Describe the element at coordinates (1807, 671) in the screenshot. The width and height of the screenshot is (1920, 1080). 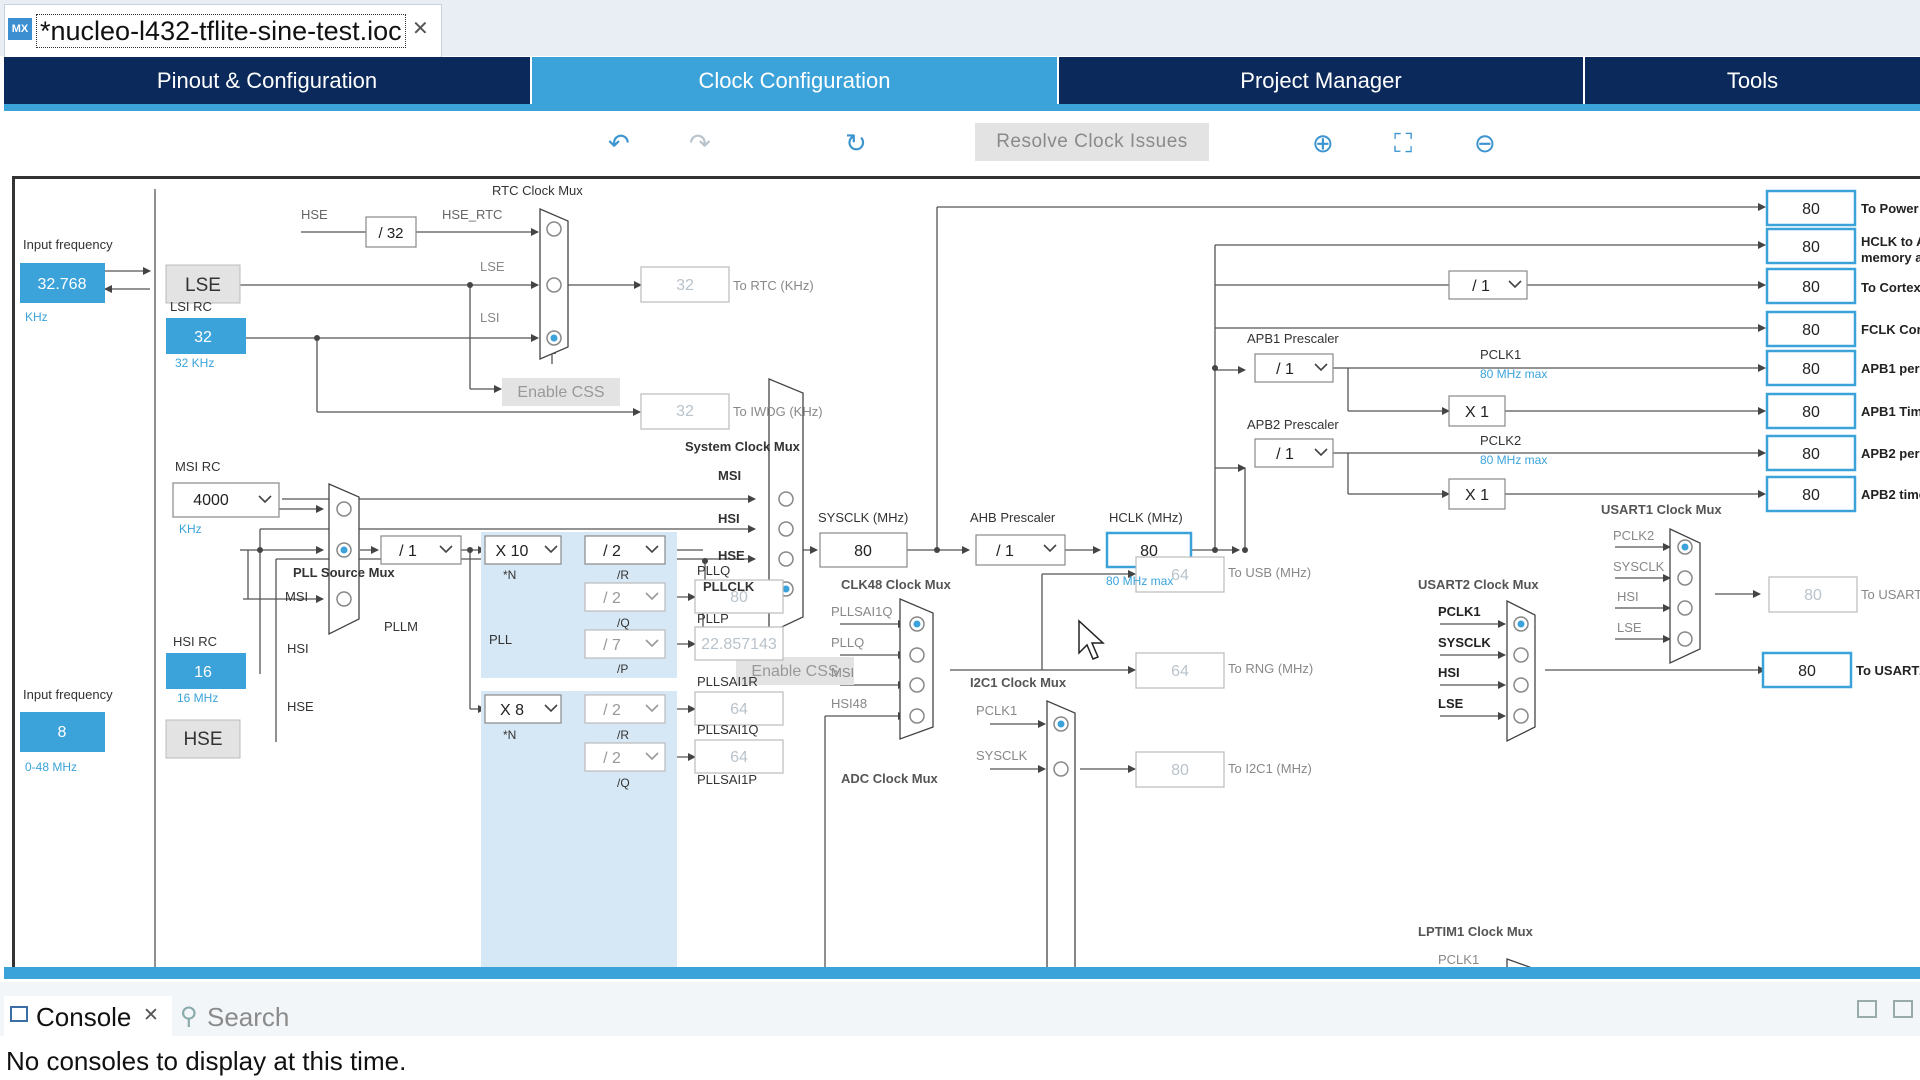
I see `usart2-value-text: 80` at that location.